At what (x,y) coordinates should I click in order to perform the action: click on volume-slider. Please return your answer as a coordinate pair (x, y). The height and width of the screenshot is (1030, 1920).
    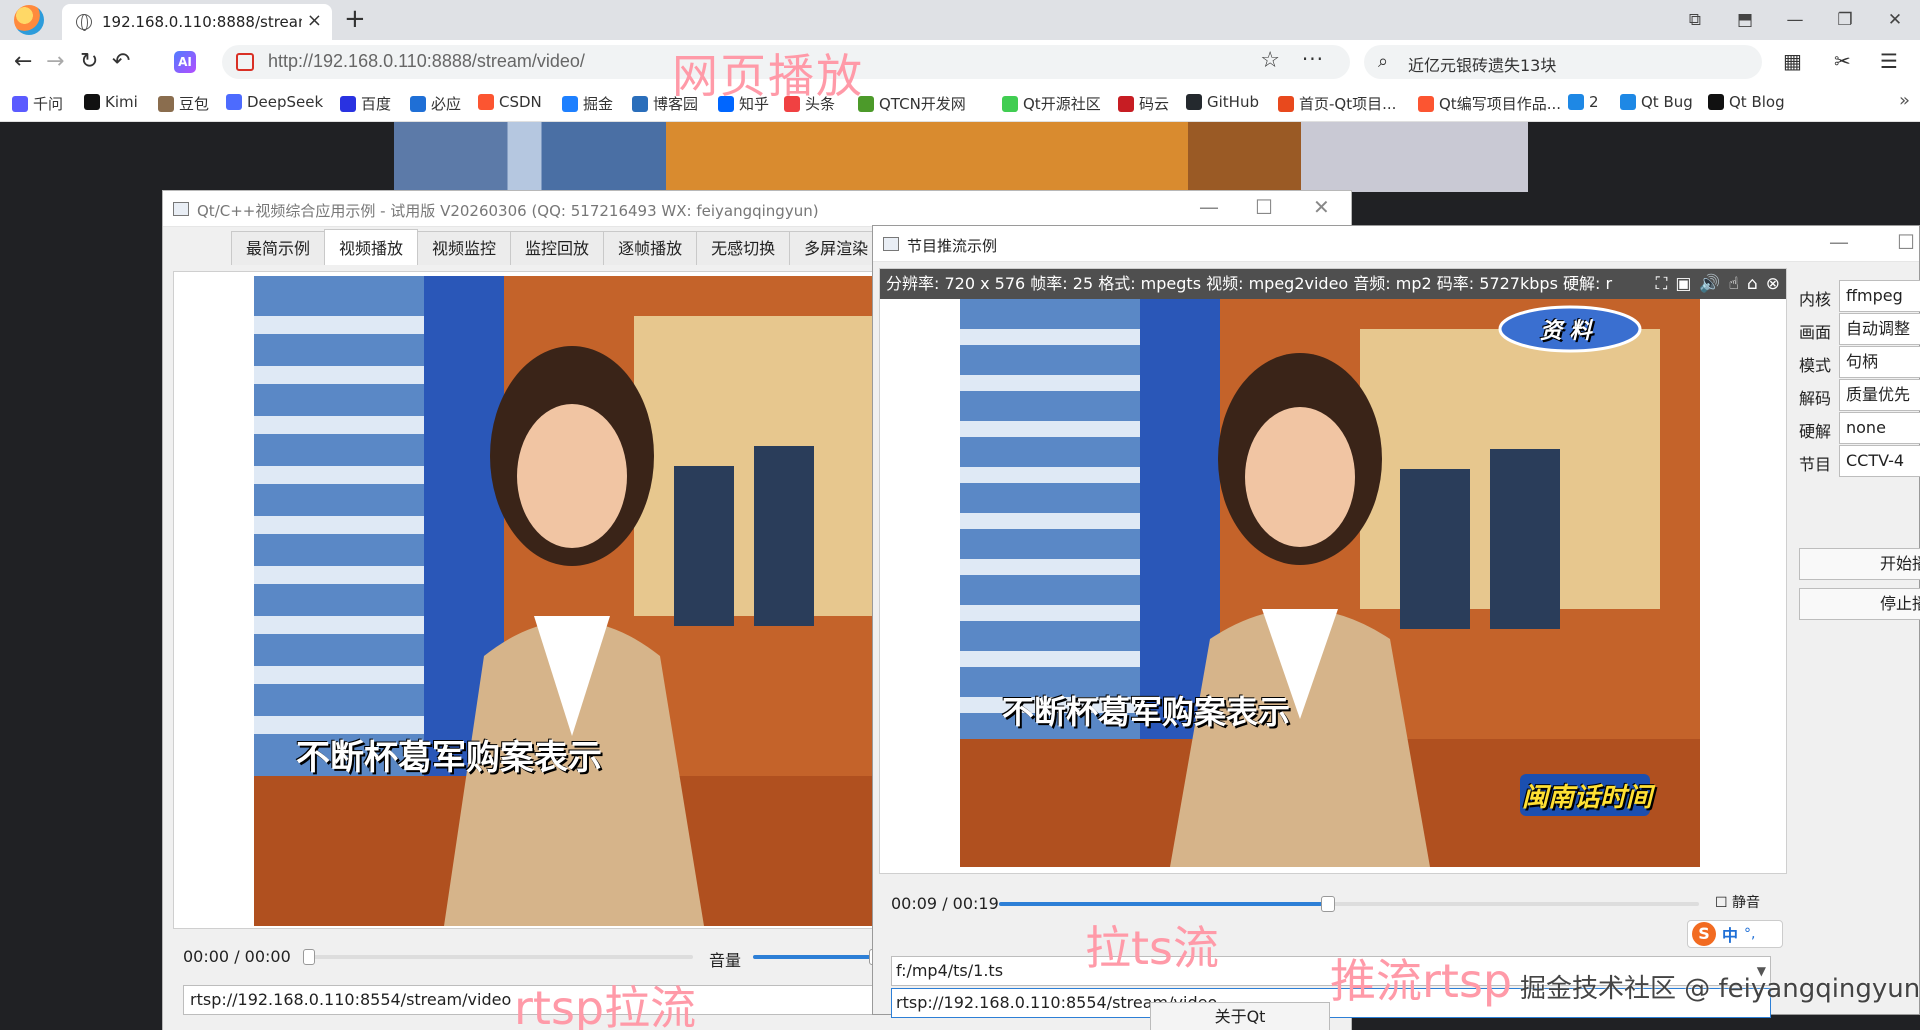
    Looking at the image, I should click on (817, 957).